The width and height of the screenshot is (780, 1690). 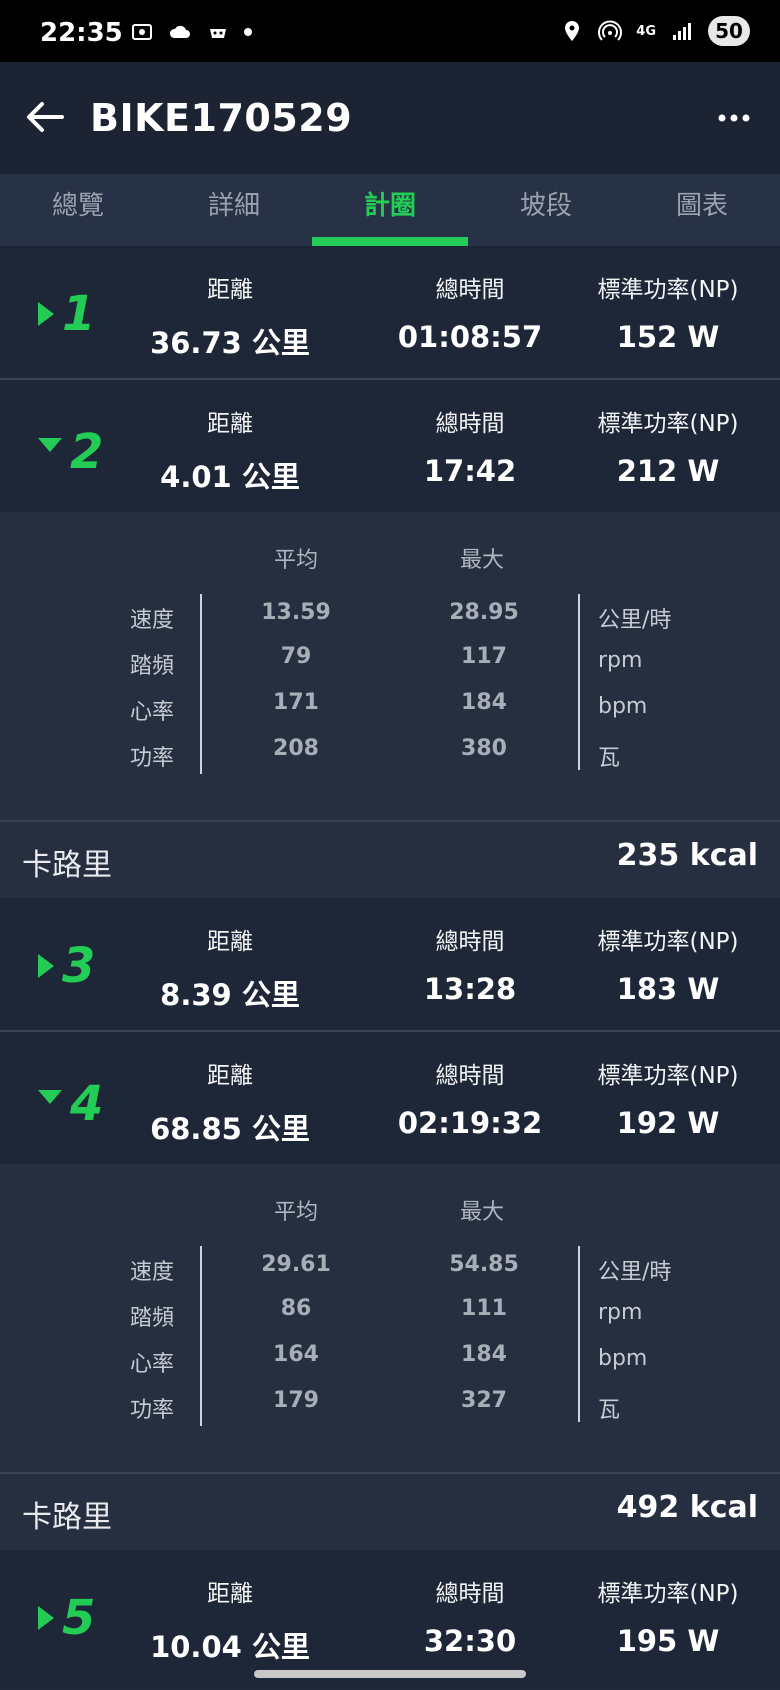 I want to click on cadence-avg: 86, so click(x=296, y=1308).